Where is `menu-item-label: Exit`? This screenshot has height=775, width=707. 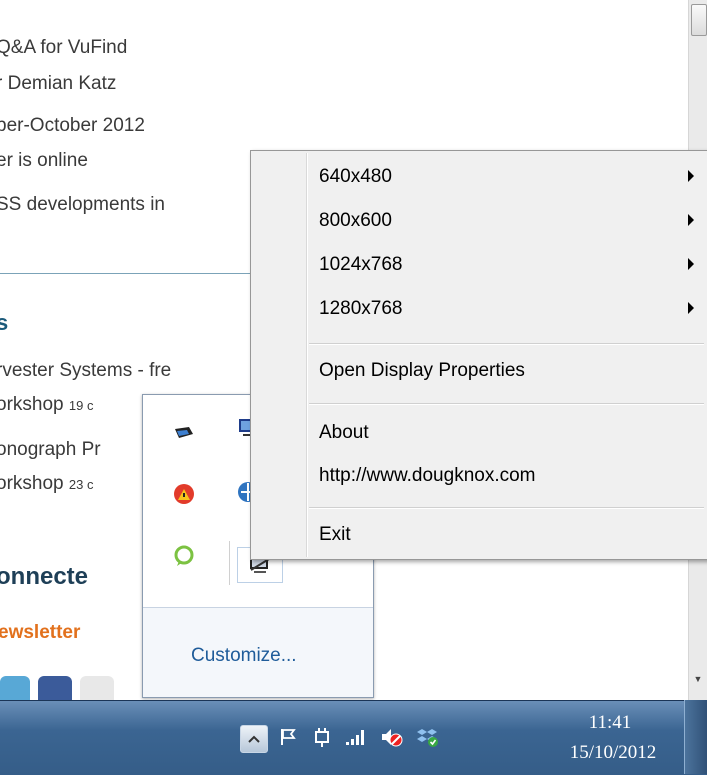
menu-item-label: Exit is located at coordinates (335, 534).